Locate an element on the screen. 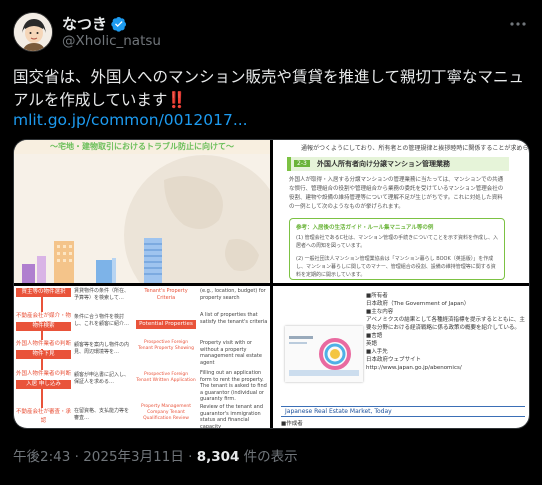 This screenshot has width=542, height=485. verified-badge-icon is located at coordinates (119, 24).